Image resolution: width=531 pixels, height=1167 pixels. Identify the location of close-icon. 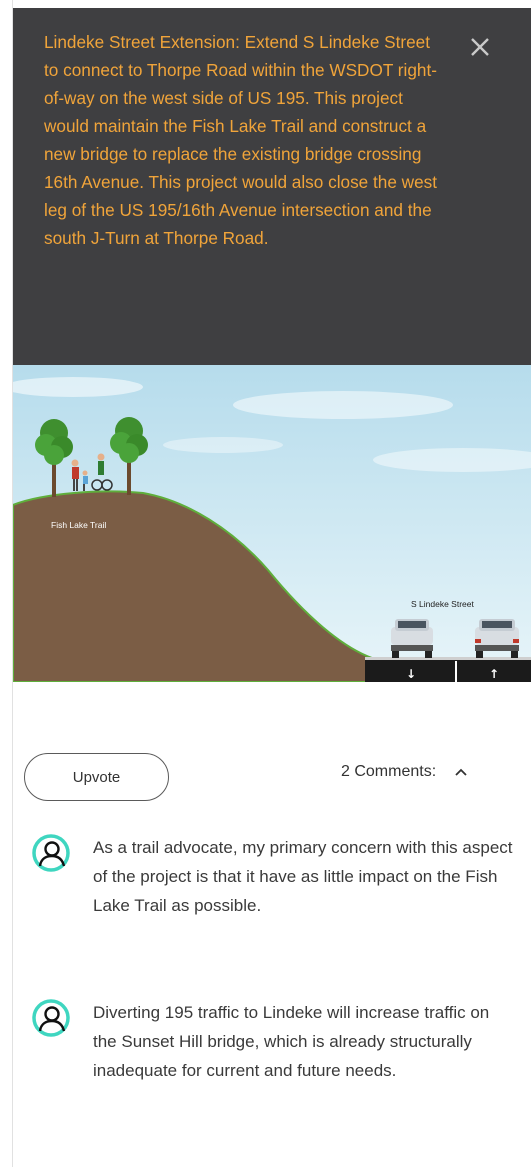
(480, 47).